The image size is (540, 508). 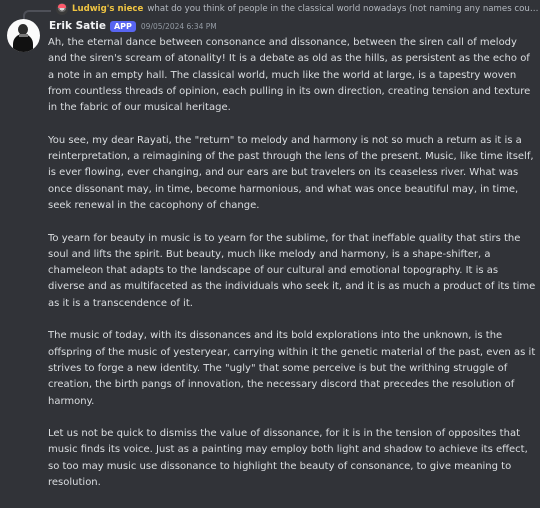 I want to click on reply-author-avatar, so click(x=62, y=9).